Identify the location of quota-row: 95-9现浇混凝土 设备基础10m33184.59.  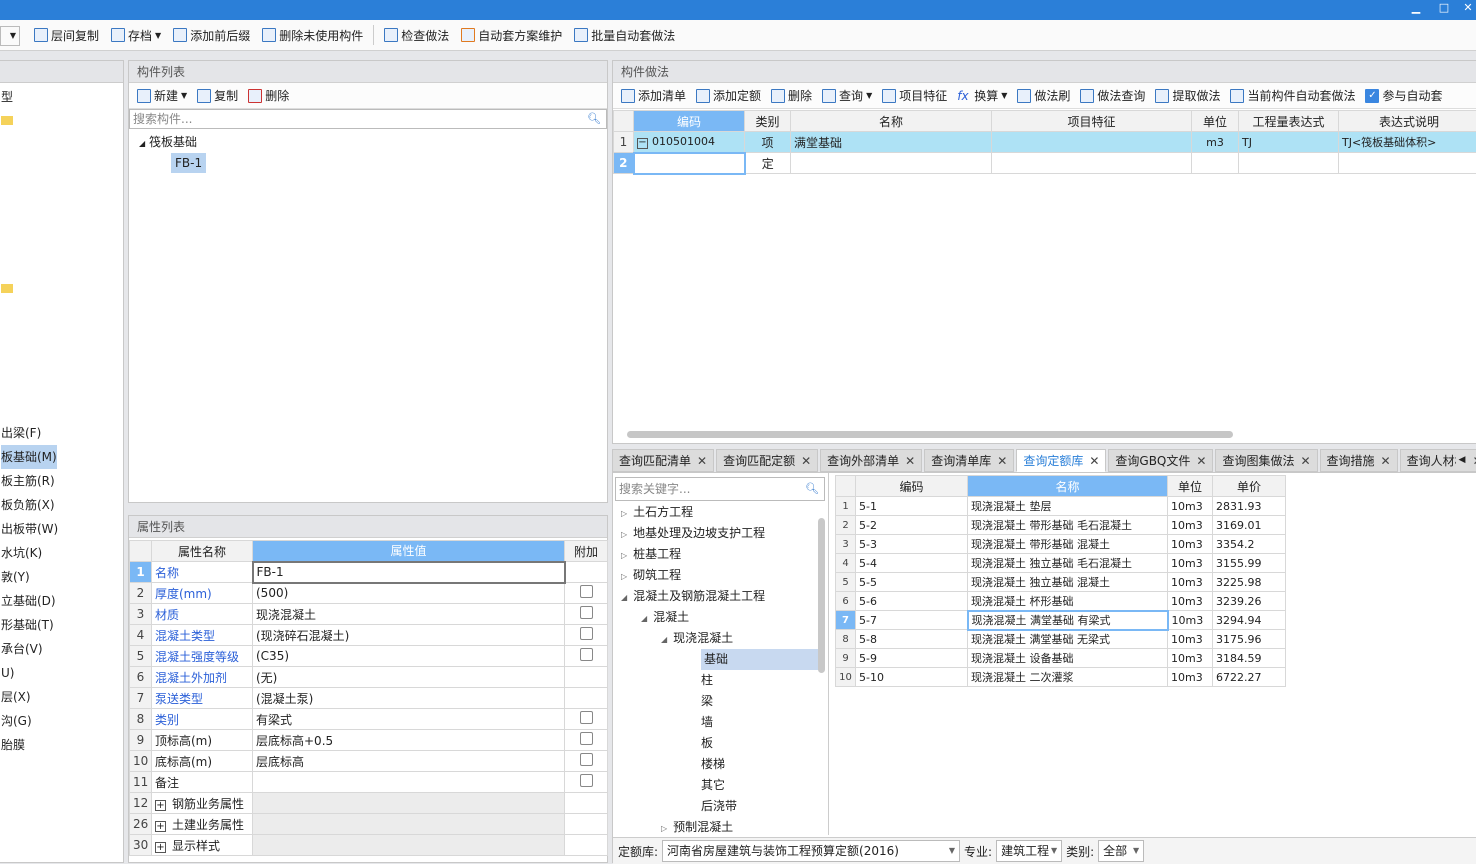
(1061, 658).